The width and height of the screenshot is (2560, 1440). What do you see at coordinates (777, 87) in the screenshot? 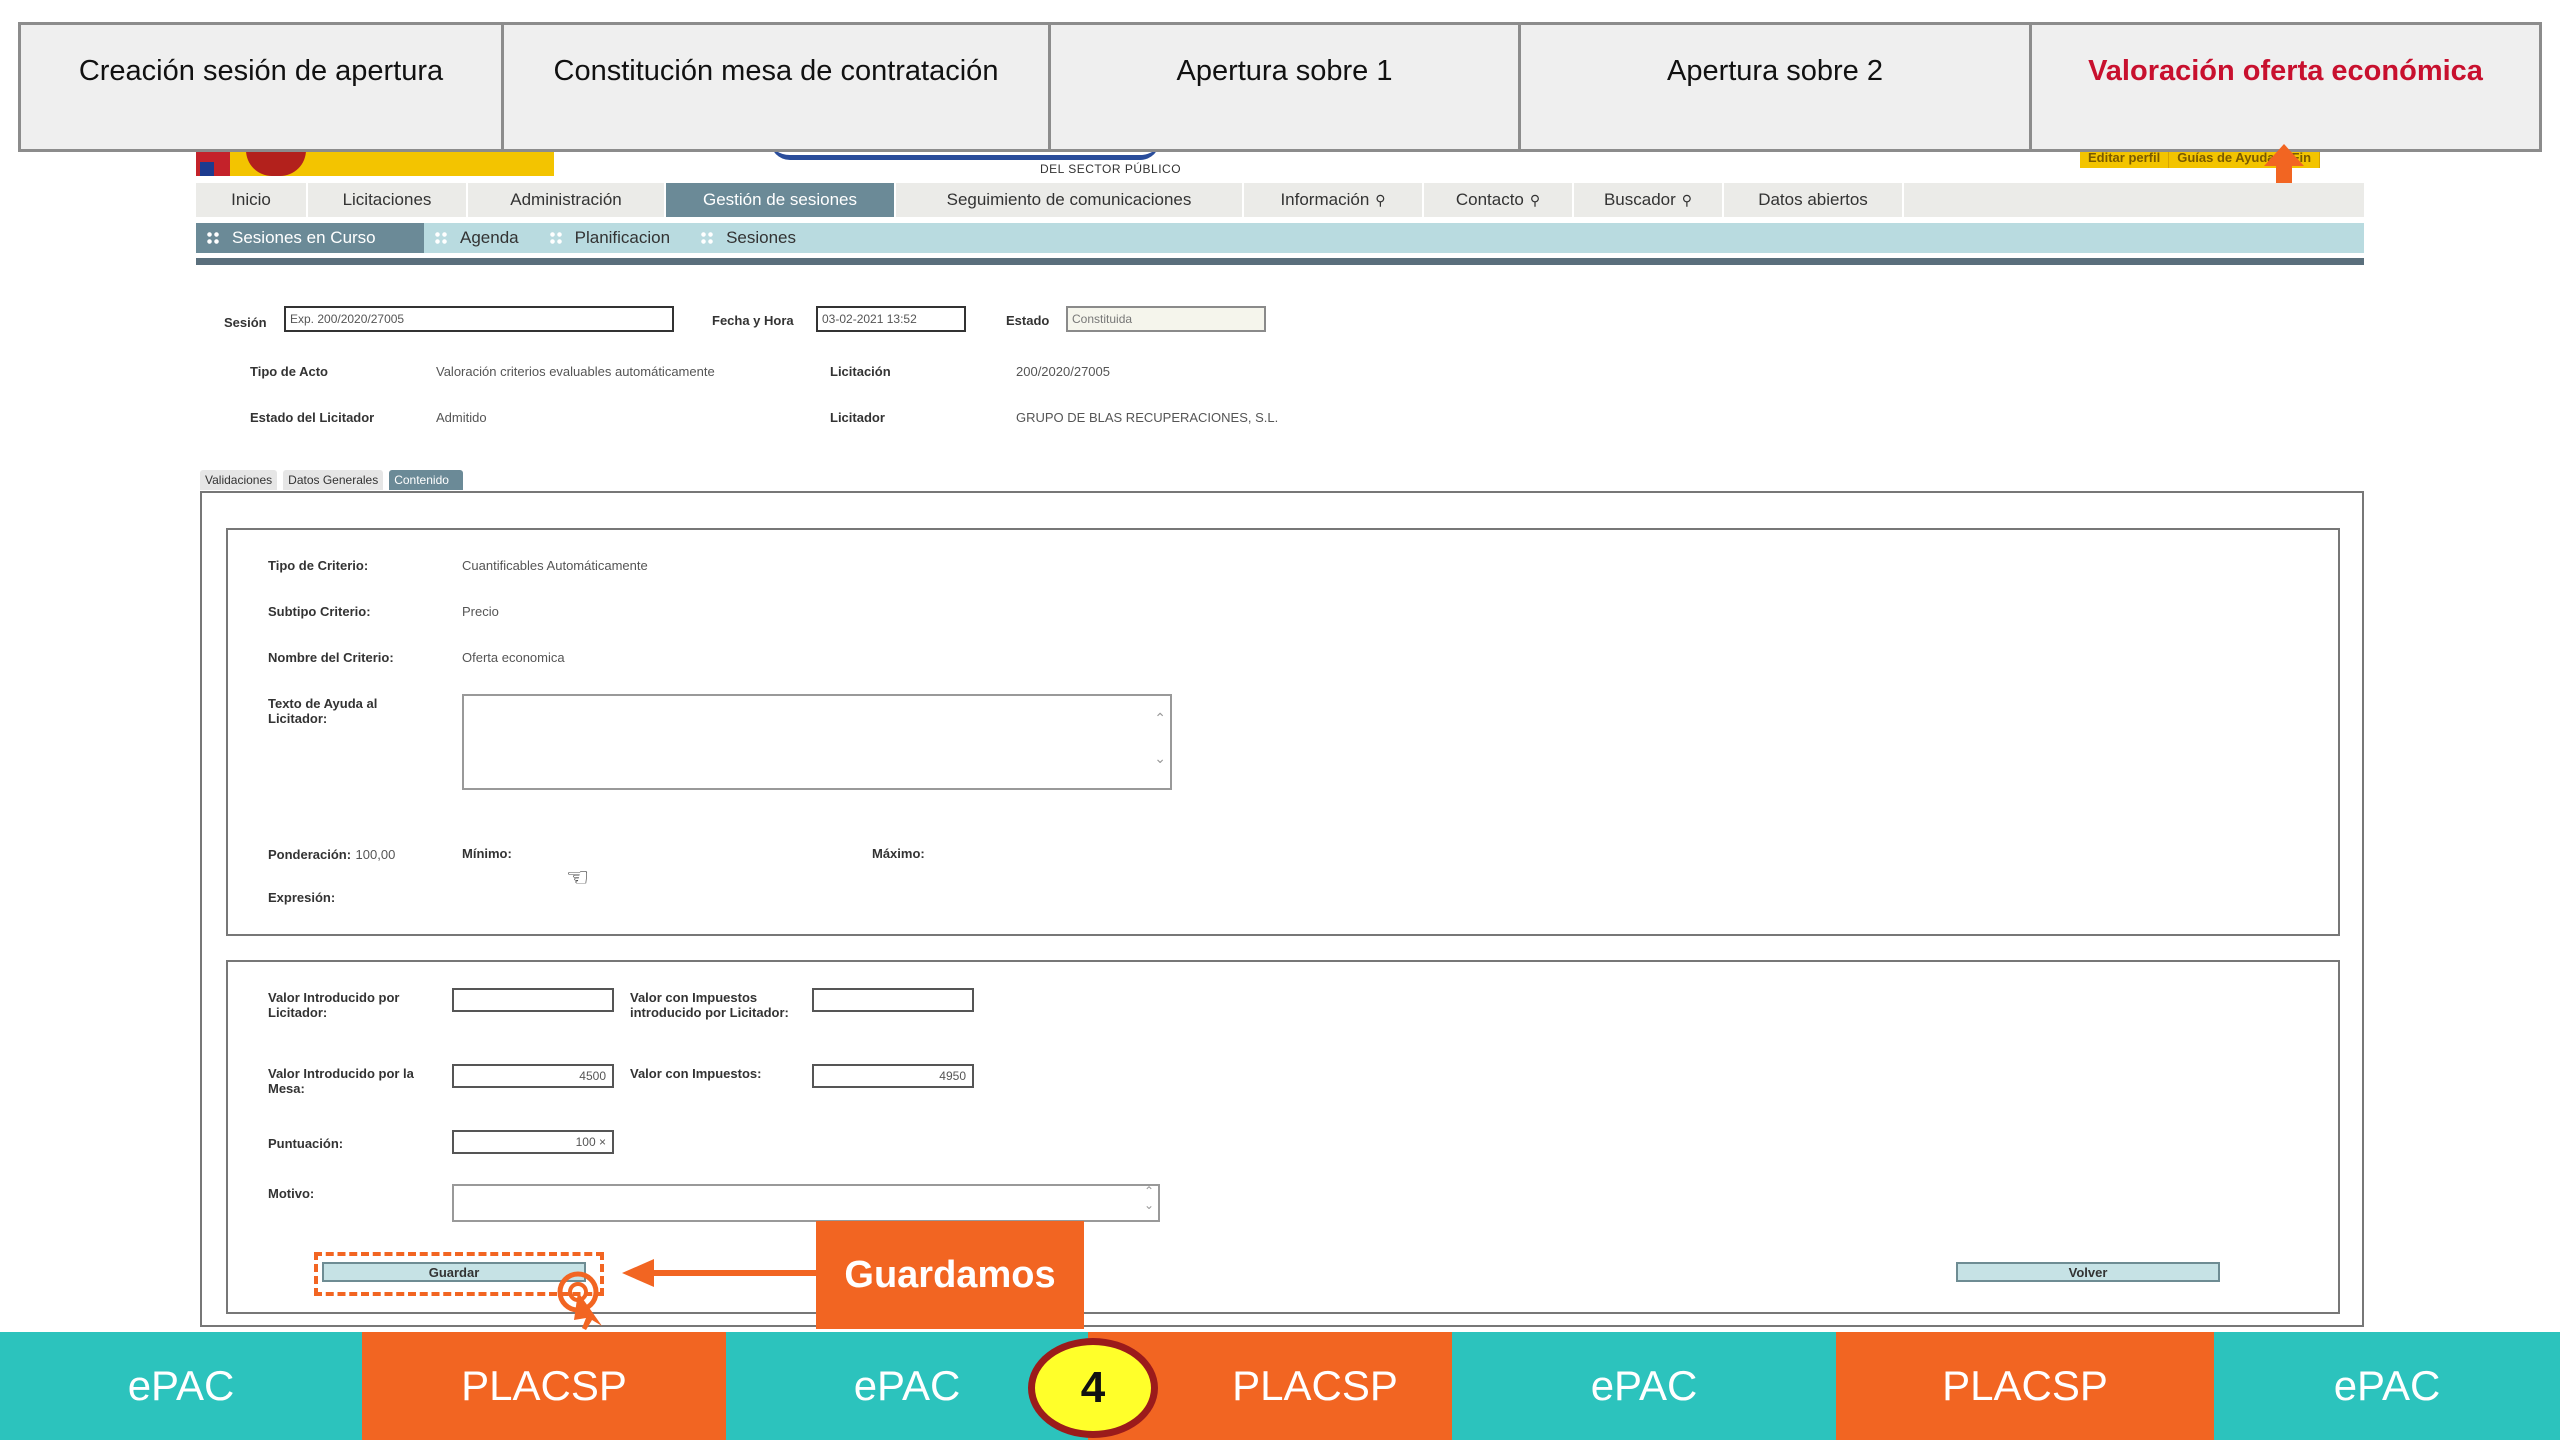
I see `step-constitucion-mesa: Constitución mesa de contratación` at bounding box center [777, 87].